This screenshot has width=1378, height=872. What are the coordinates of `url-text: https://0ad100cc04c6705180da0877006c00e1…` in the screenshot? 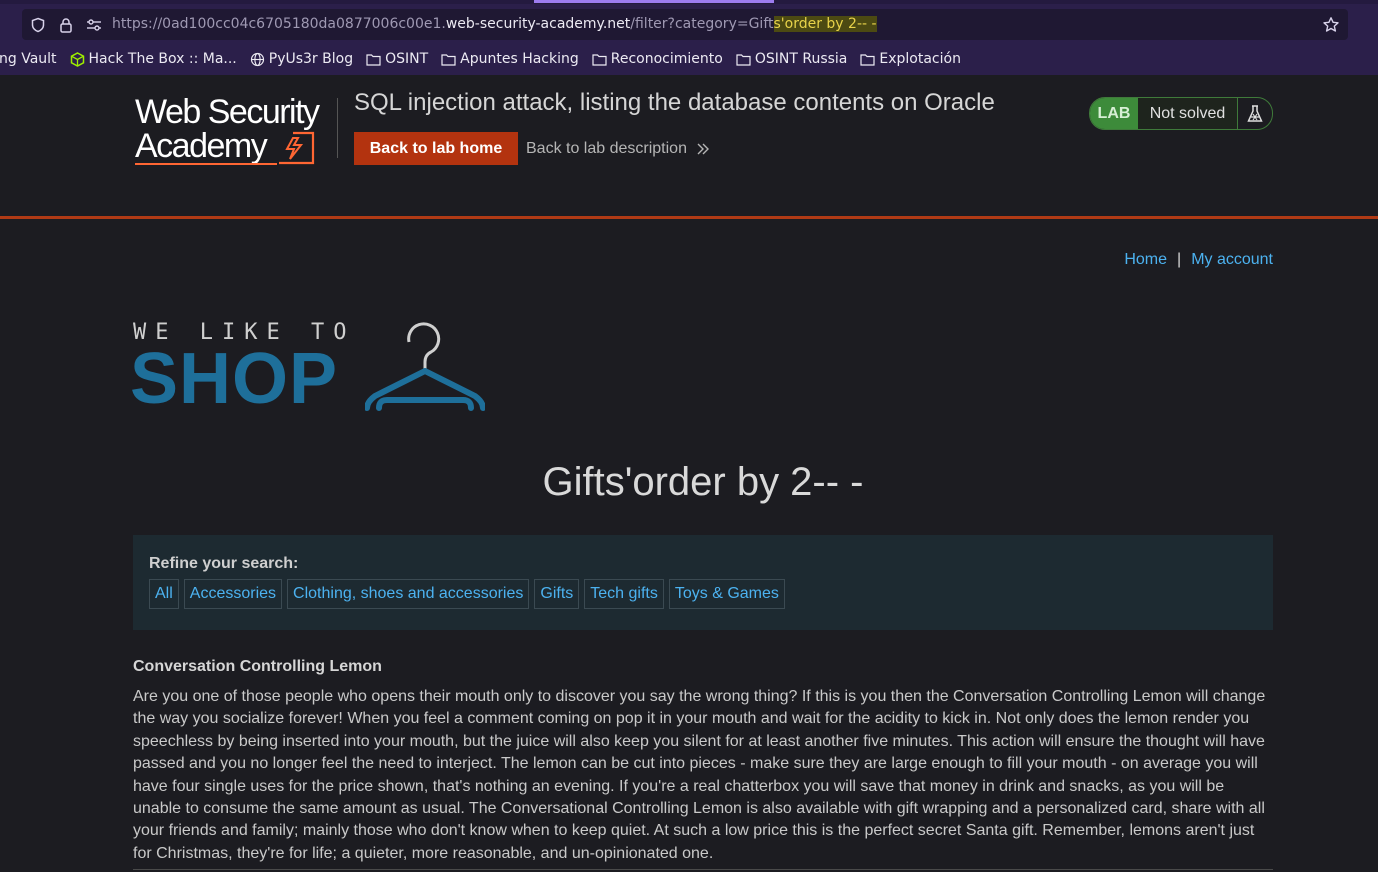 It's located at (494, 24).